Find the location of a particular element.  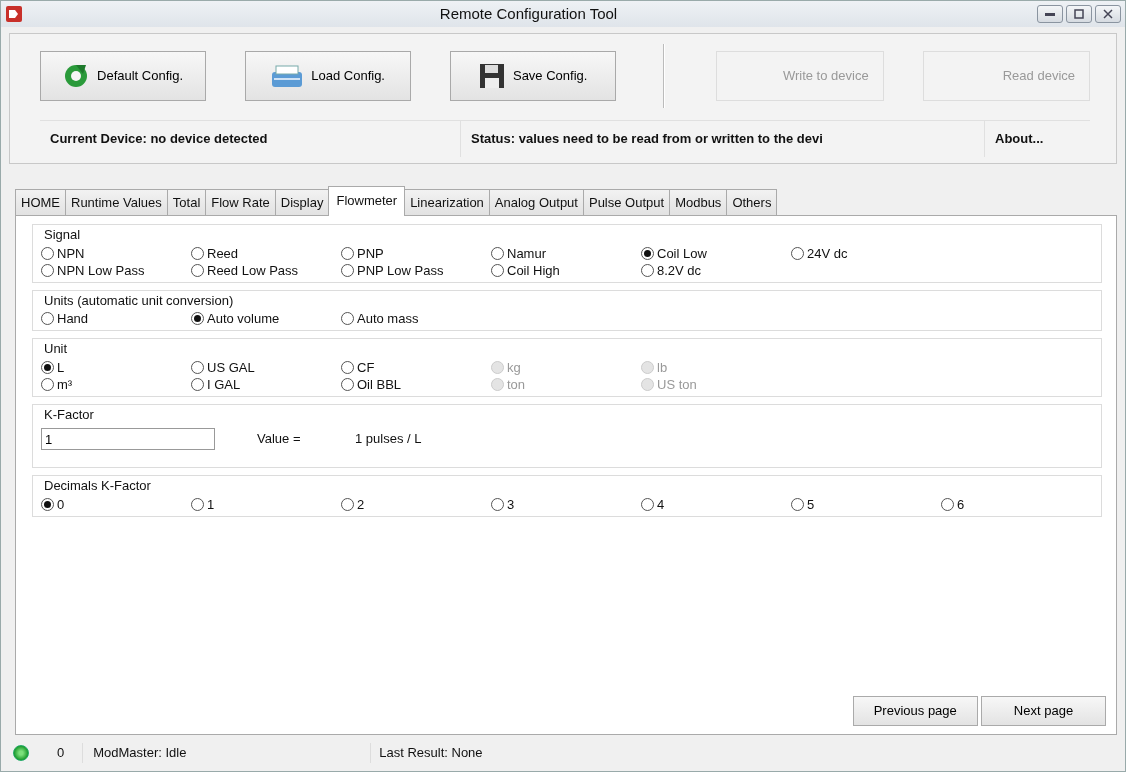

radio-label: 5 is located at coordinates (811, 504).